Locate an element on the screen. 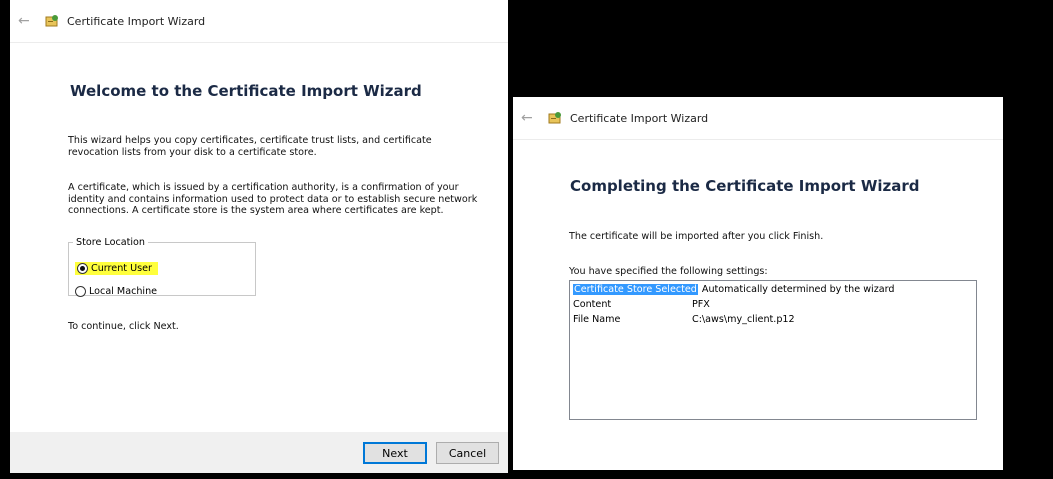 This screenshot has width=1053, height=479. setting-value: C:\aws\my_client.p12 is located at coordinates (743, 319).